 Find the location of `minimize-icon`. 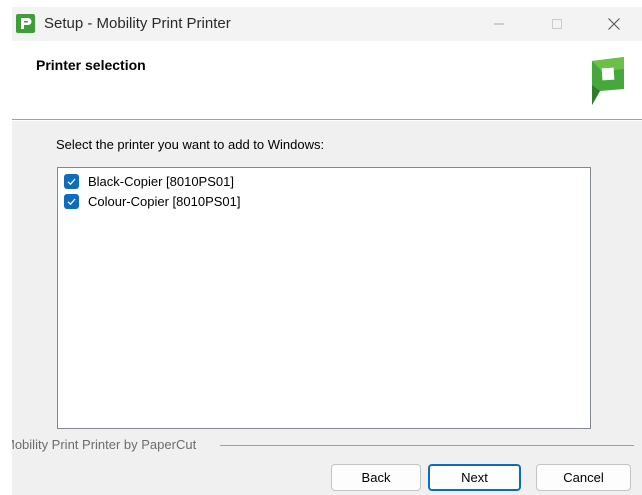

minimize-icon is located at coordinates (499, 24).